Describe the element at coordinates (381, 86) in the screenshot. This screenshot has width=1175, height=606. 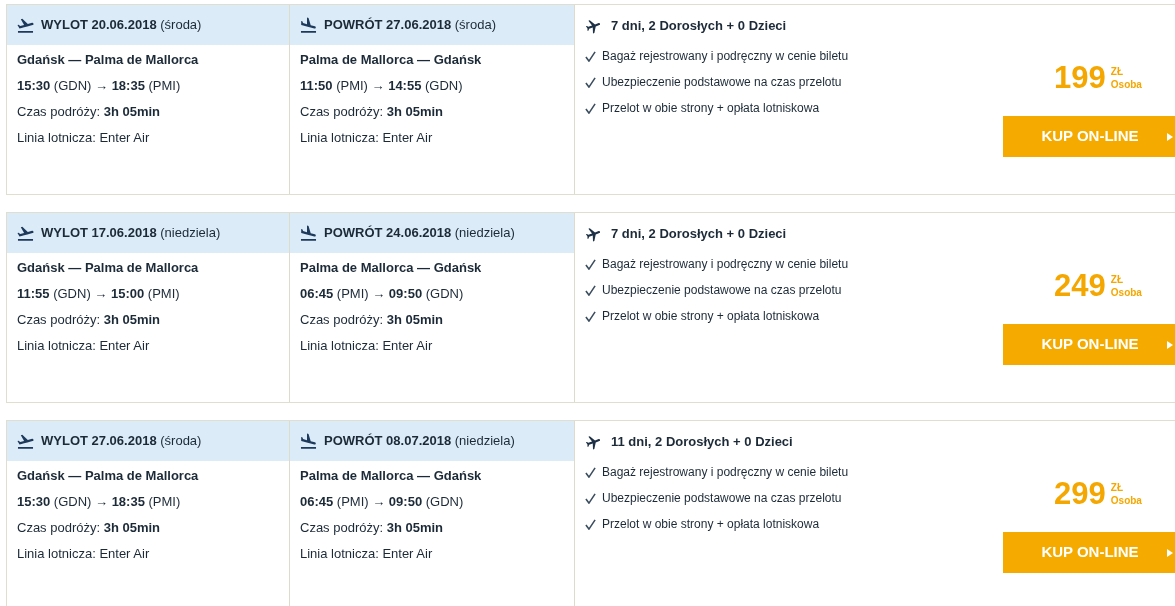
I see `flight-times: 11:50 (PMI) → 14:55 (GDN)` at that location.